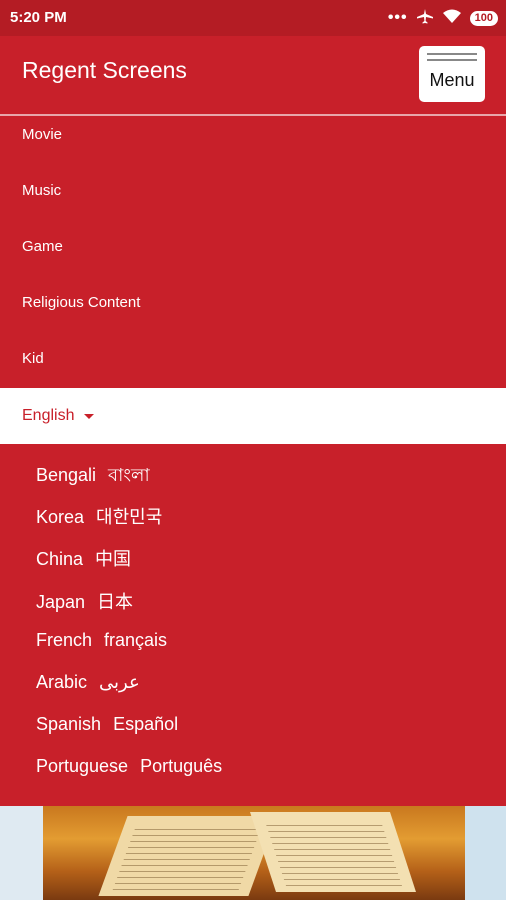 This screenshot has width=506, height=900. Describe the element at coordinates (253, 18) in the screenshot. I see `status-bar: 5:20 PM ••• 100` at that location.